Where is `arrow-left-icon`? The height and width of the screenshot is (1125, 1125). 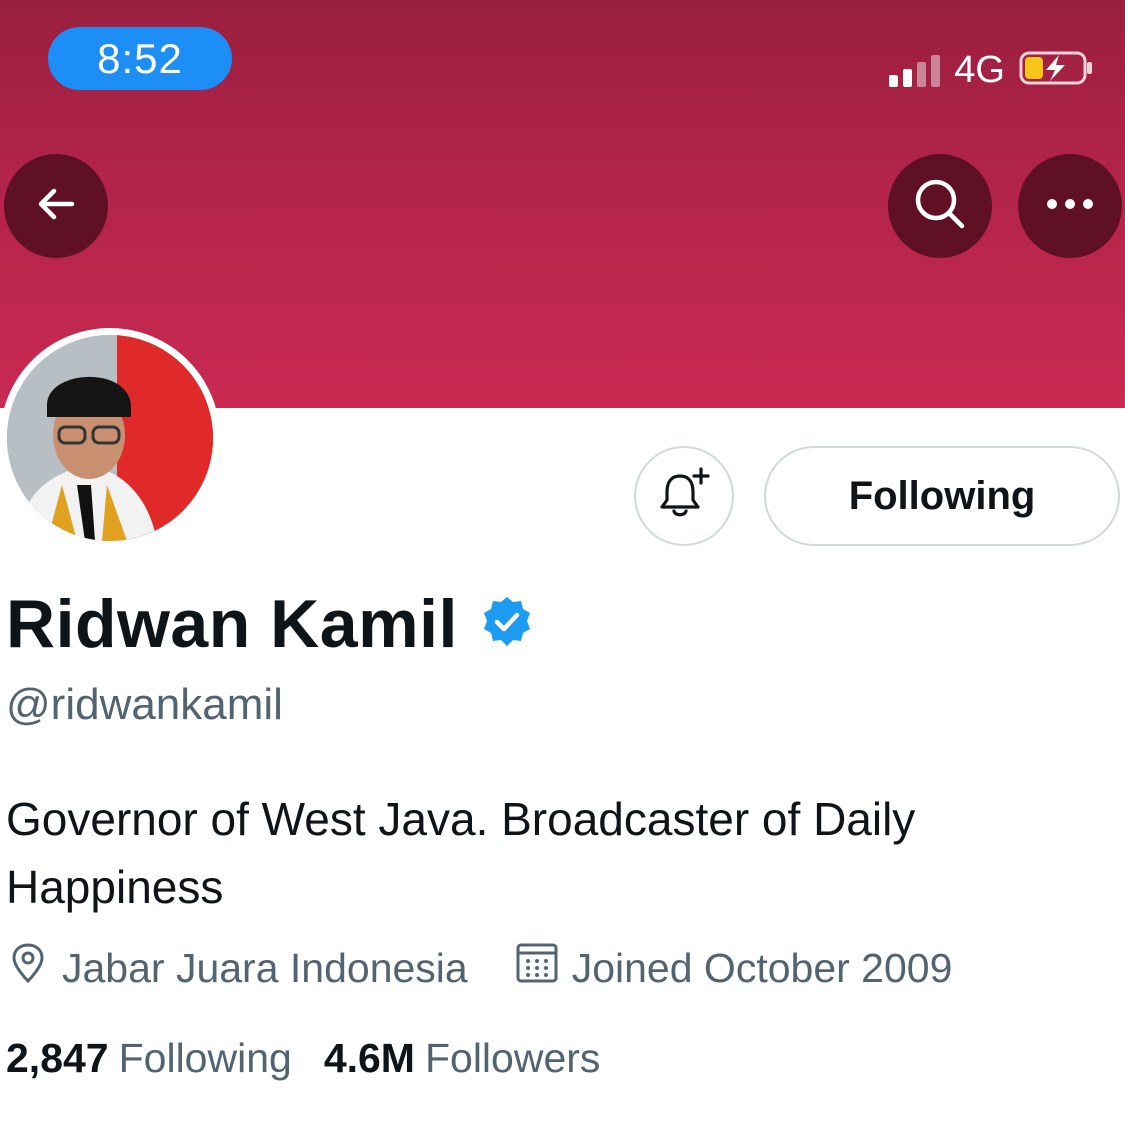
arrow-left-icon is located at coordinates (56, 206).